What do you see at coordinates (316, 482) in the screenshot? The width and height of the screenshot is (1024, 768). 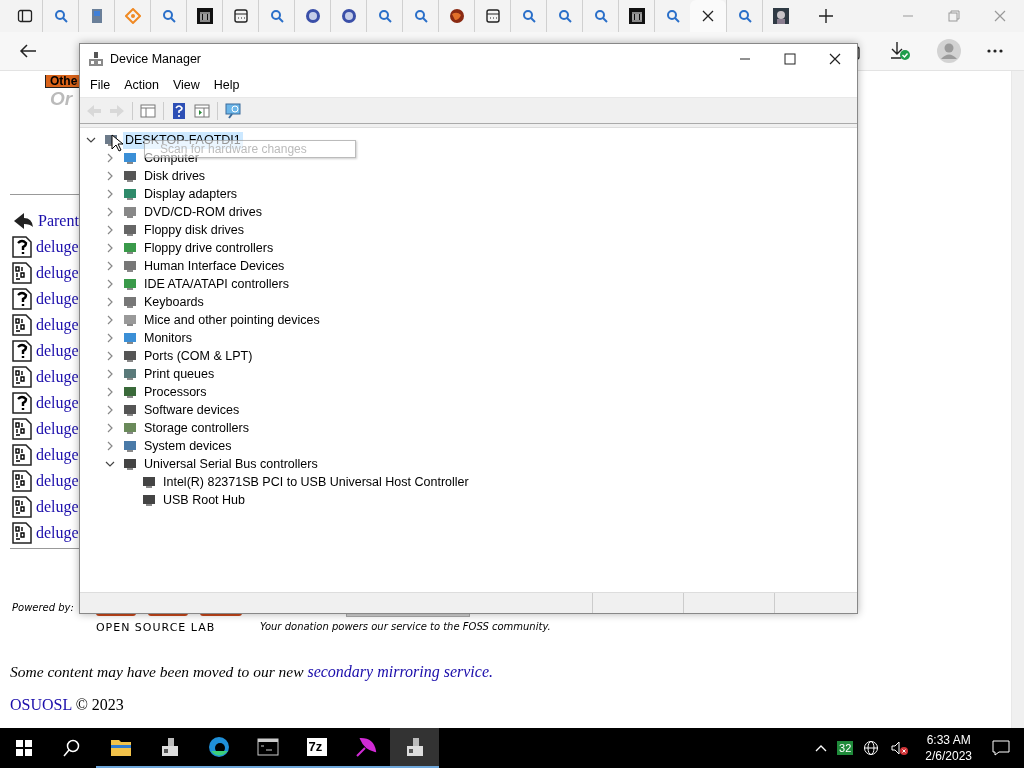 I see `tree-item: Intel(R) 82371SB PCI to USB Universal Host Controller` at bounding box center [316, 482].